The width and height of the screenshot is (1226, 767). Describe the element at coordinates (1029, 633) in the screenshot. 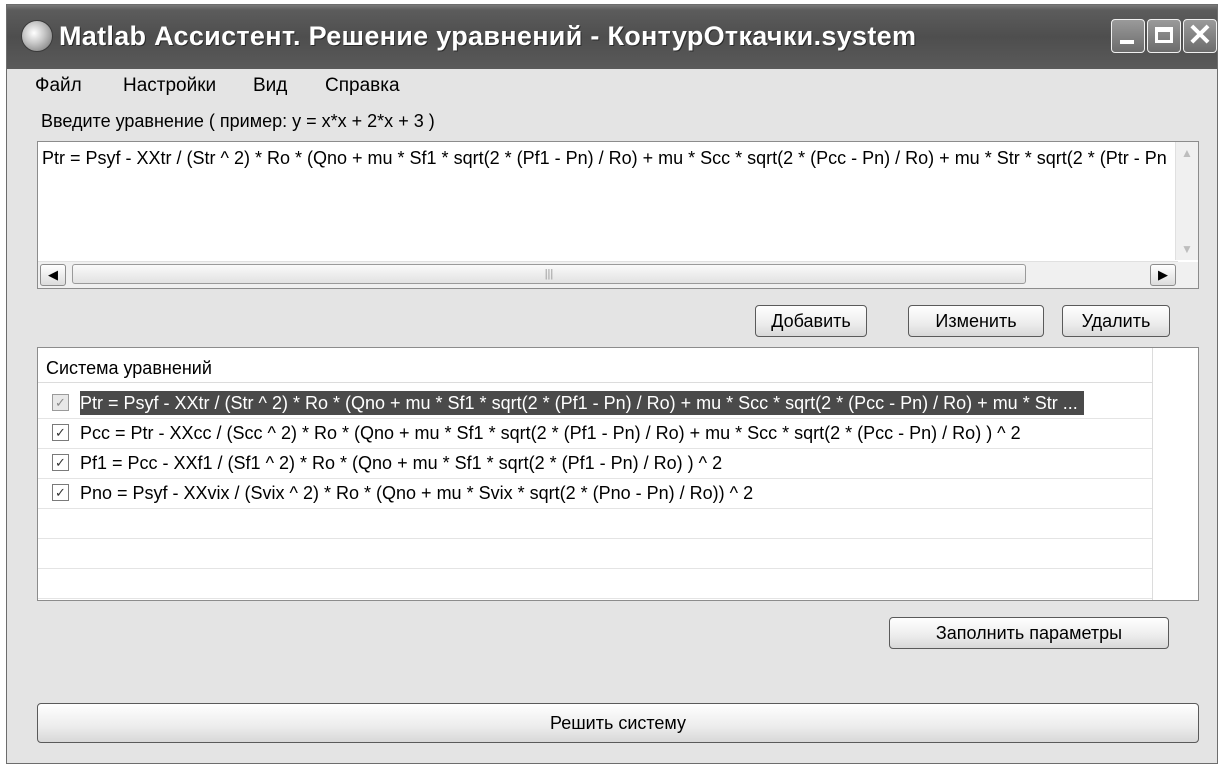

I see `fill-parameters-button: Заполнить параметры` at that location.